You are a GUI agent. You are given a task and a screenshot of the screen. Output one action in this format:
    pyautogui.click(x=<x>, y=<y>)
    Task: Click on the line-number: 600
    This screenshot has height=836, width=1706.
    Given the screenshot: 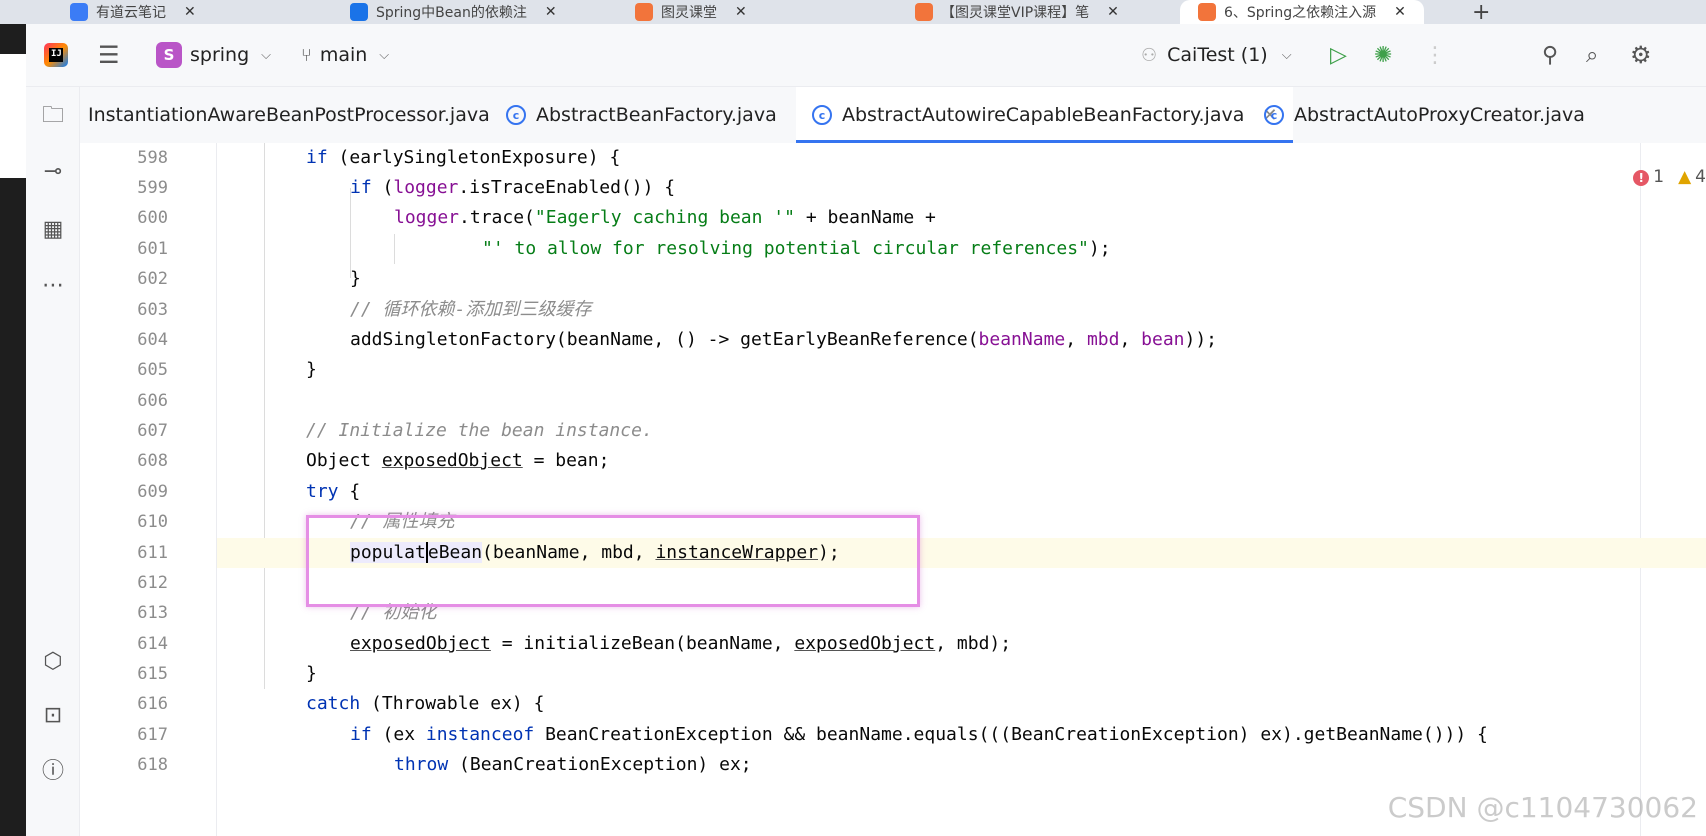 What is the action you would take?
    pyautogui.click(x=152, y=218)
    